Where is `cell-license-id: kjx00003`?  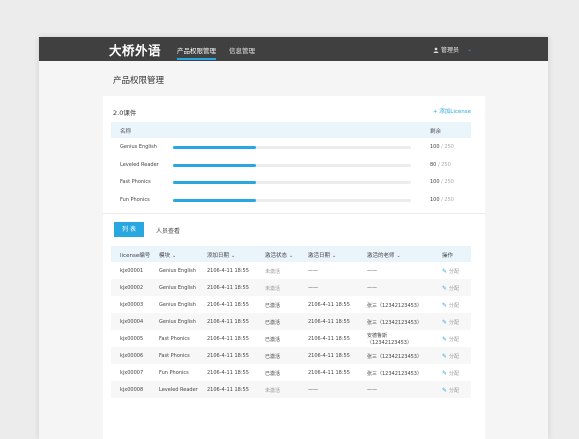
cell-license-id: kjx00003 is located at coordinates (132, 305).